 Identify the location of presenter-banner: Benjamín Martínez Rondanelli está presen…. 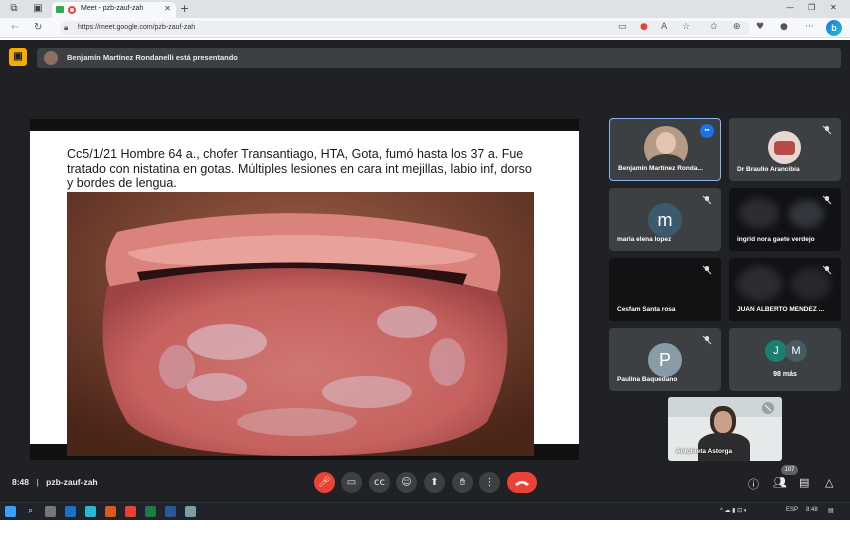
(439, 58).